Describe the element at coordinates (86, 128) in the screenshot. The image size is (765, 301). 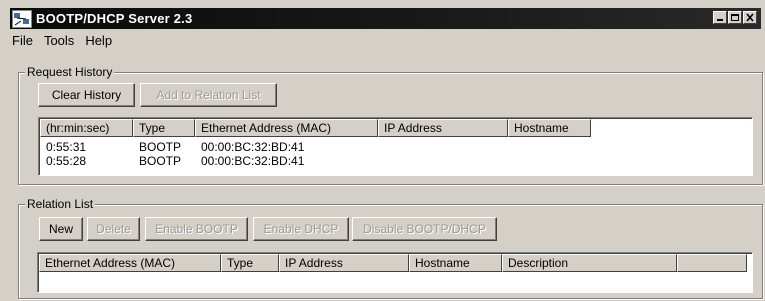
I see `column-header-time: (hr:min:sec)` at that location.